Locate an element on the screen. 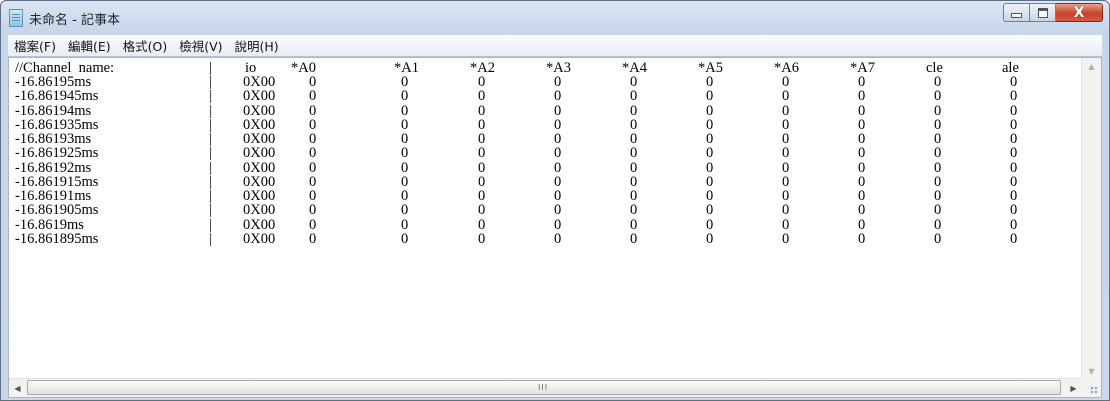 The height and width of the screenshot is (401, 1110). scroll-up-arrow-icon: ▲ is located at coordinates (1091, 66).